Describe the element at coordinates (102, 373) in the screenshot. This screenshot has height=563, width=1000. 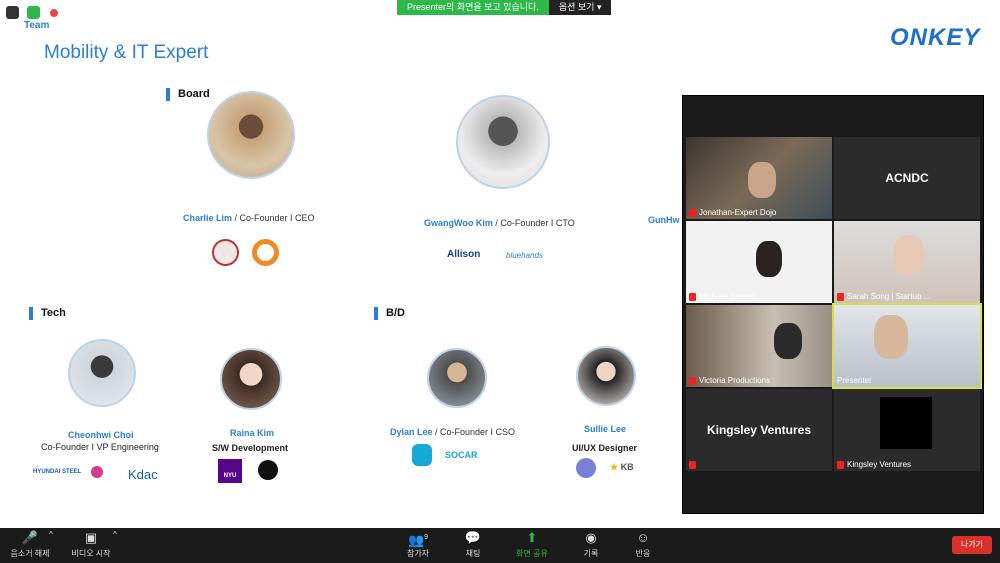
I see `photo-cheonhwi-choi` at that location.